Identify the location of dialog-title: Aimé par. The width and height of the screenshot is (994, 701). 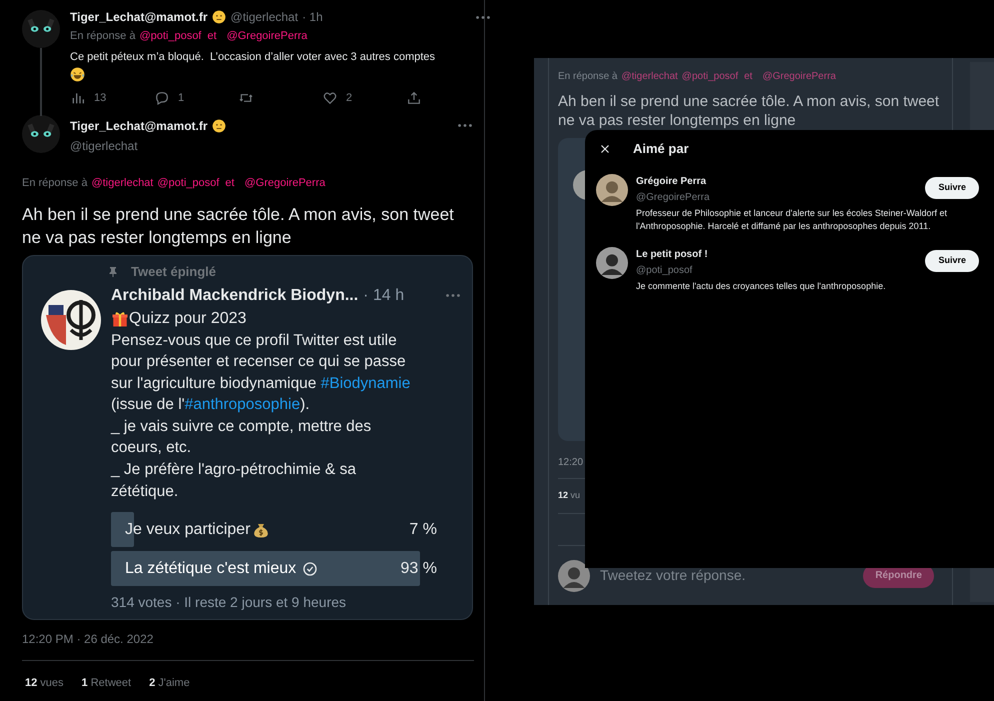
(661, 149).